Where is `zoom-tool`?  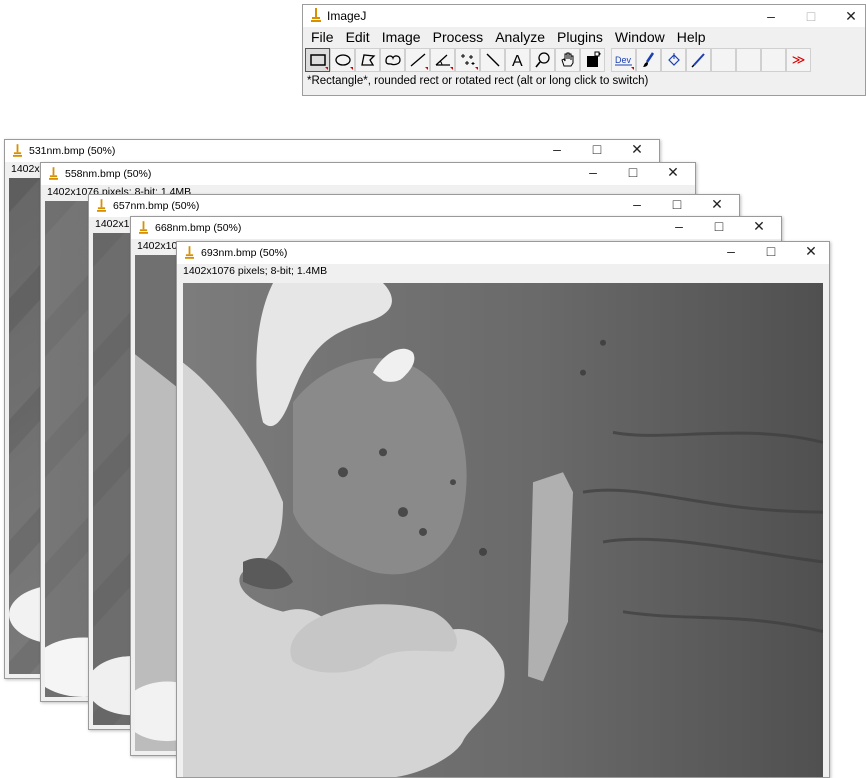 zoom-tool is located at coordinates (542, 60).